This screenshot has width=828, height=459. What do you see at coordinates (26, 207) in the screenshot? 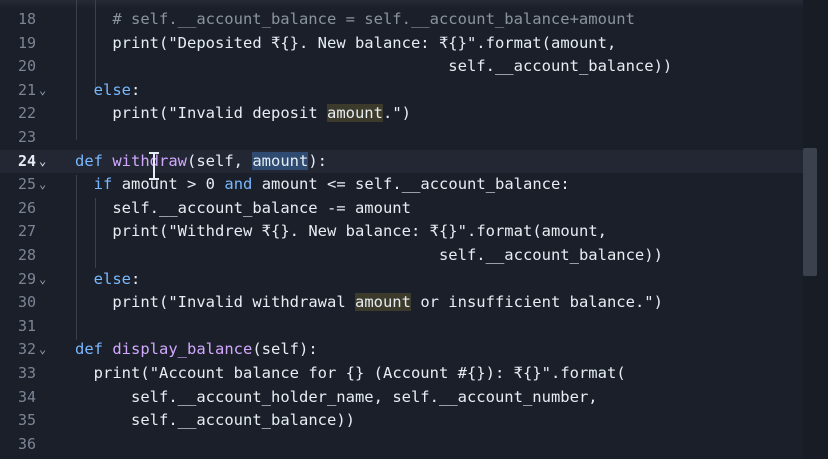
I see `line-number: 26` at bounding box center [26, 207].